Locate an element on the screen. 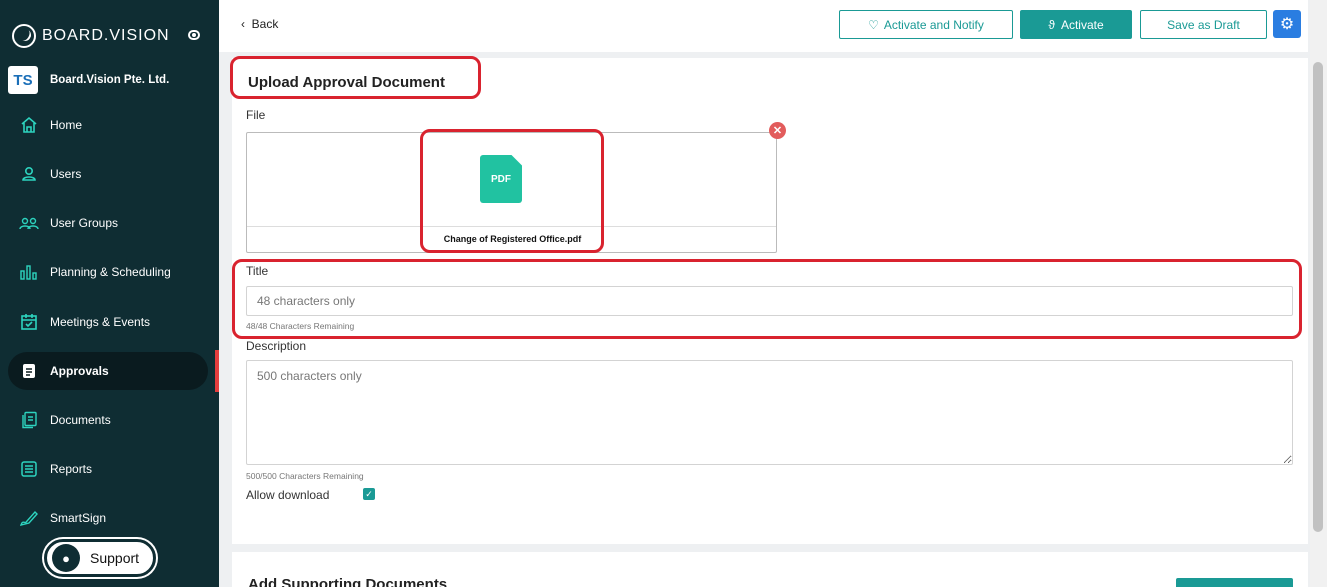 This screenshot has height=587, width=1327. chat-icon: ● is located at coordinates (66, 558).